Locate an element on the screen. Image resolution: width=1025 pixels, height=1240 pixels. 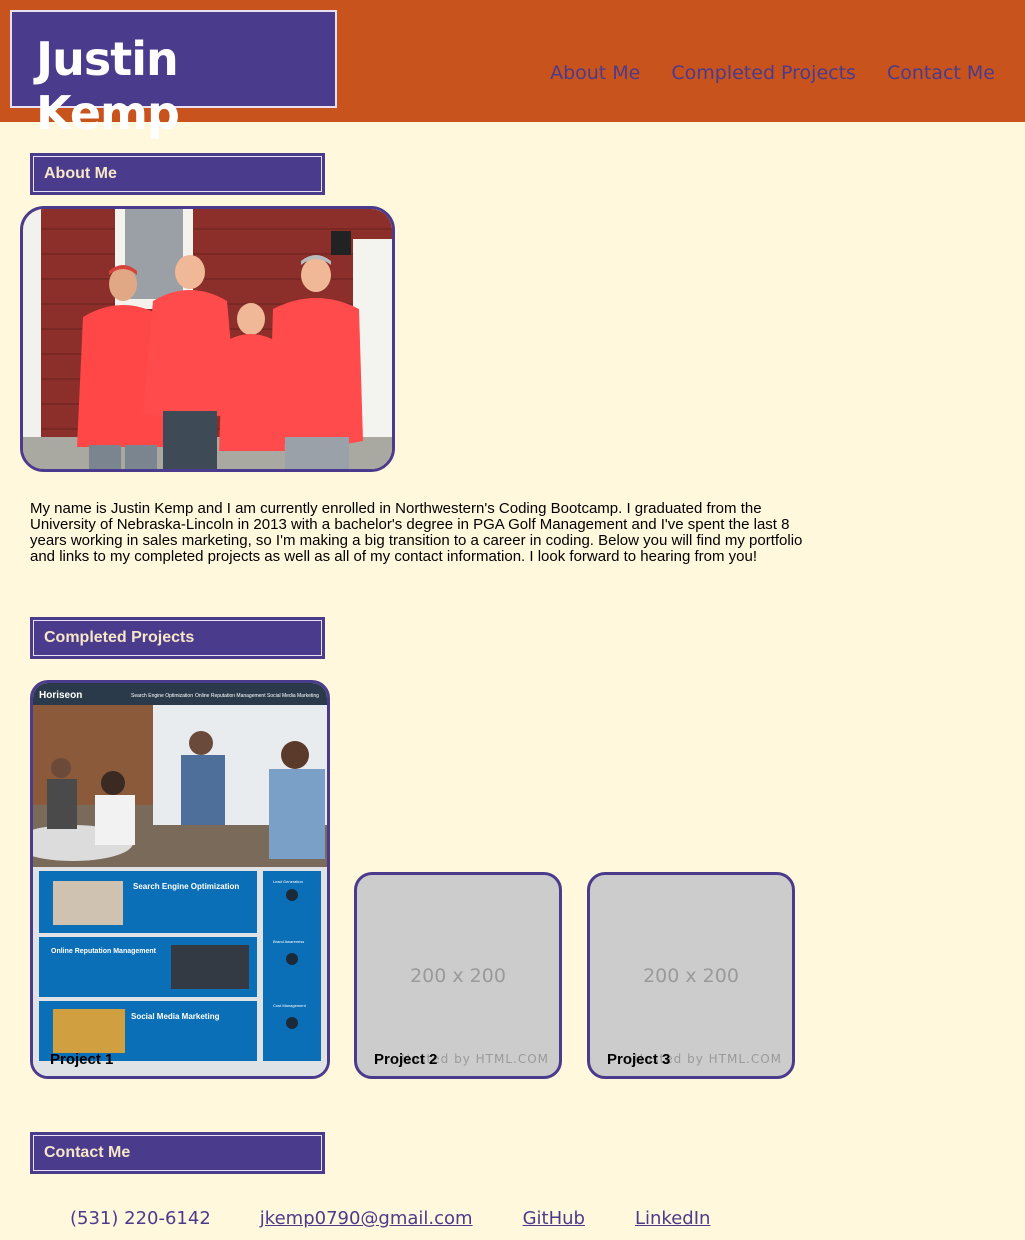
side-title-1: Lead Generation is located at coordinates (288, 881).